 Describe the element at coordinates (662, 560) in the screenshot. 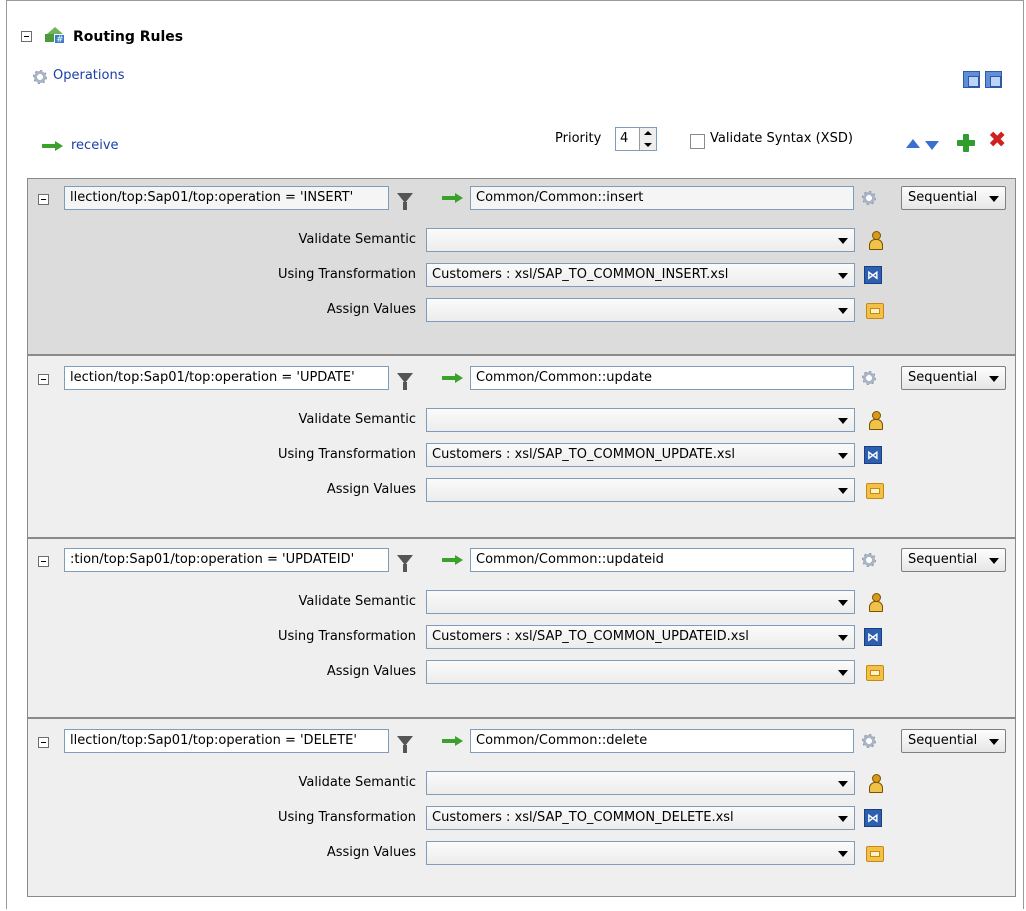

I see `target-operation-field: Common/Common::updateid` at that location.